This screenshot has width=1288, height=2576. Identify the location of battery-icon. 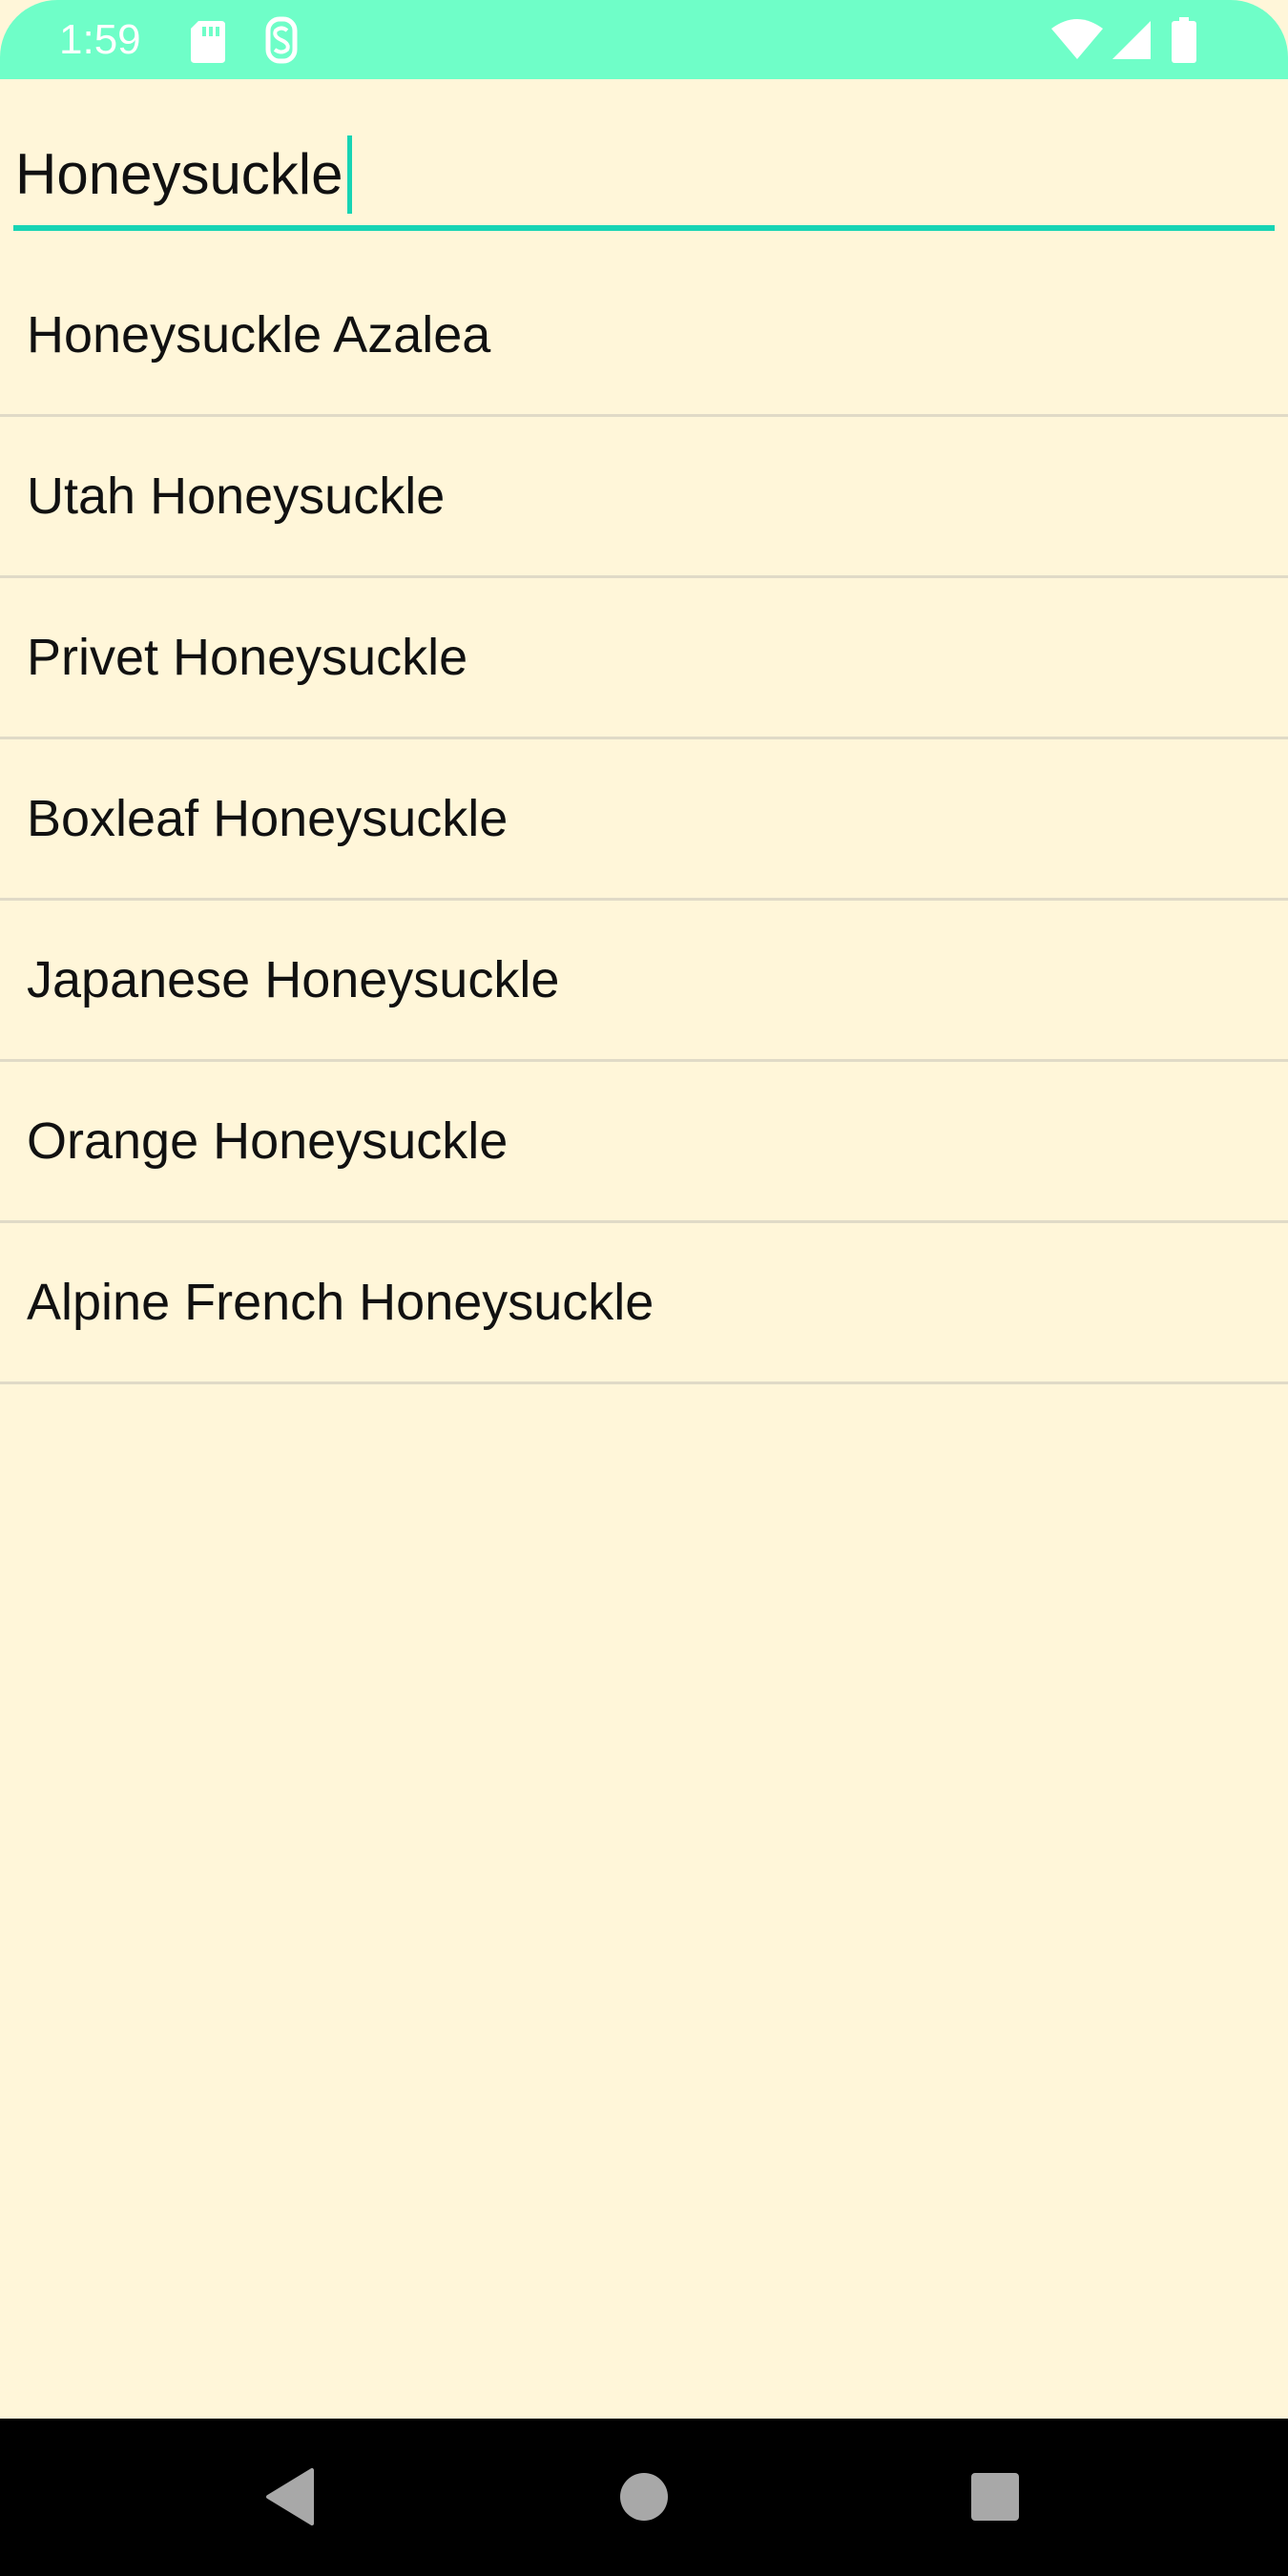
(1184, 40).